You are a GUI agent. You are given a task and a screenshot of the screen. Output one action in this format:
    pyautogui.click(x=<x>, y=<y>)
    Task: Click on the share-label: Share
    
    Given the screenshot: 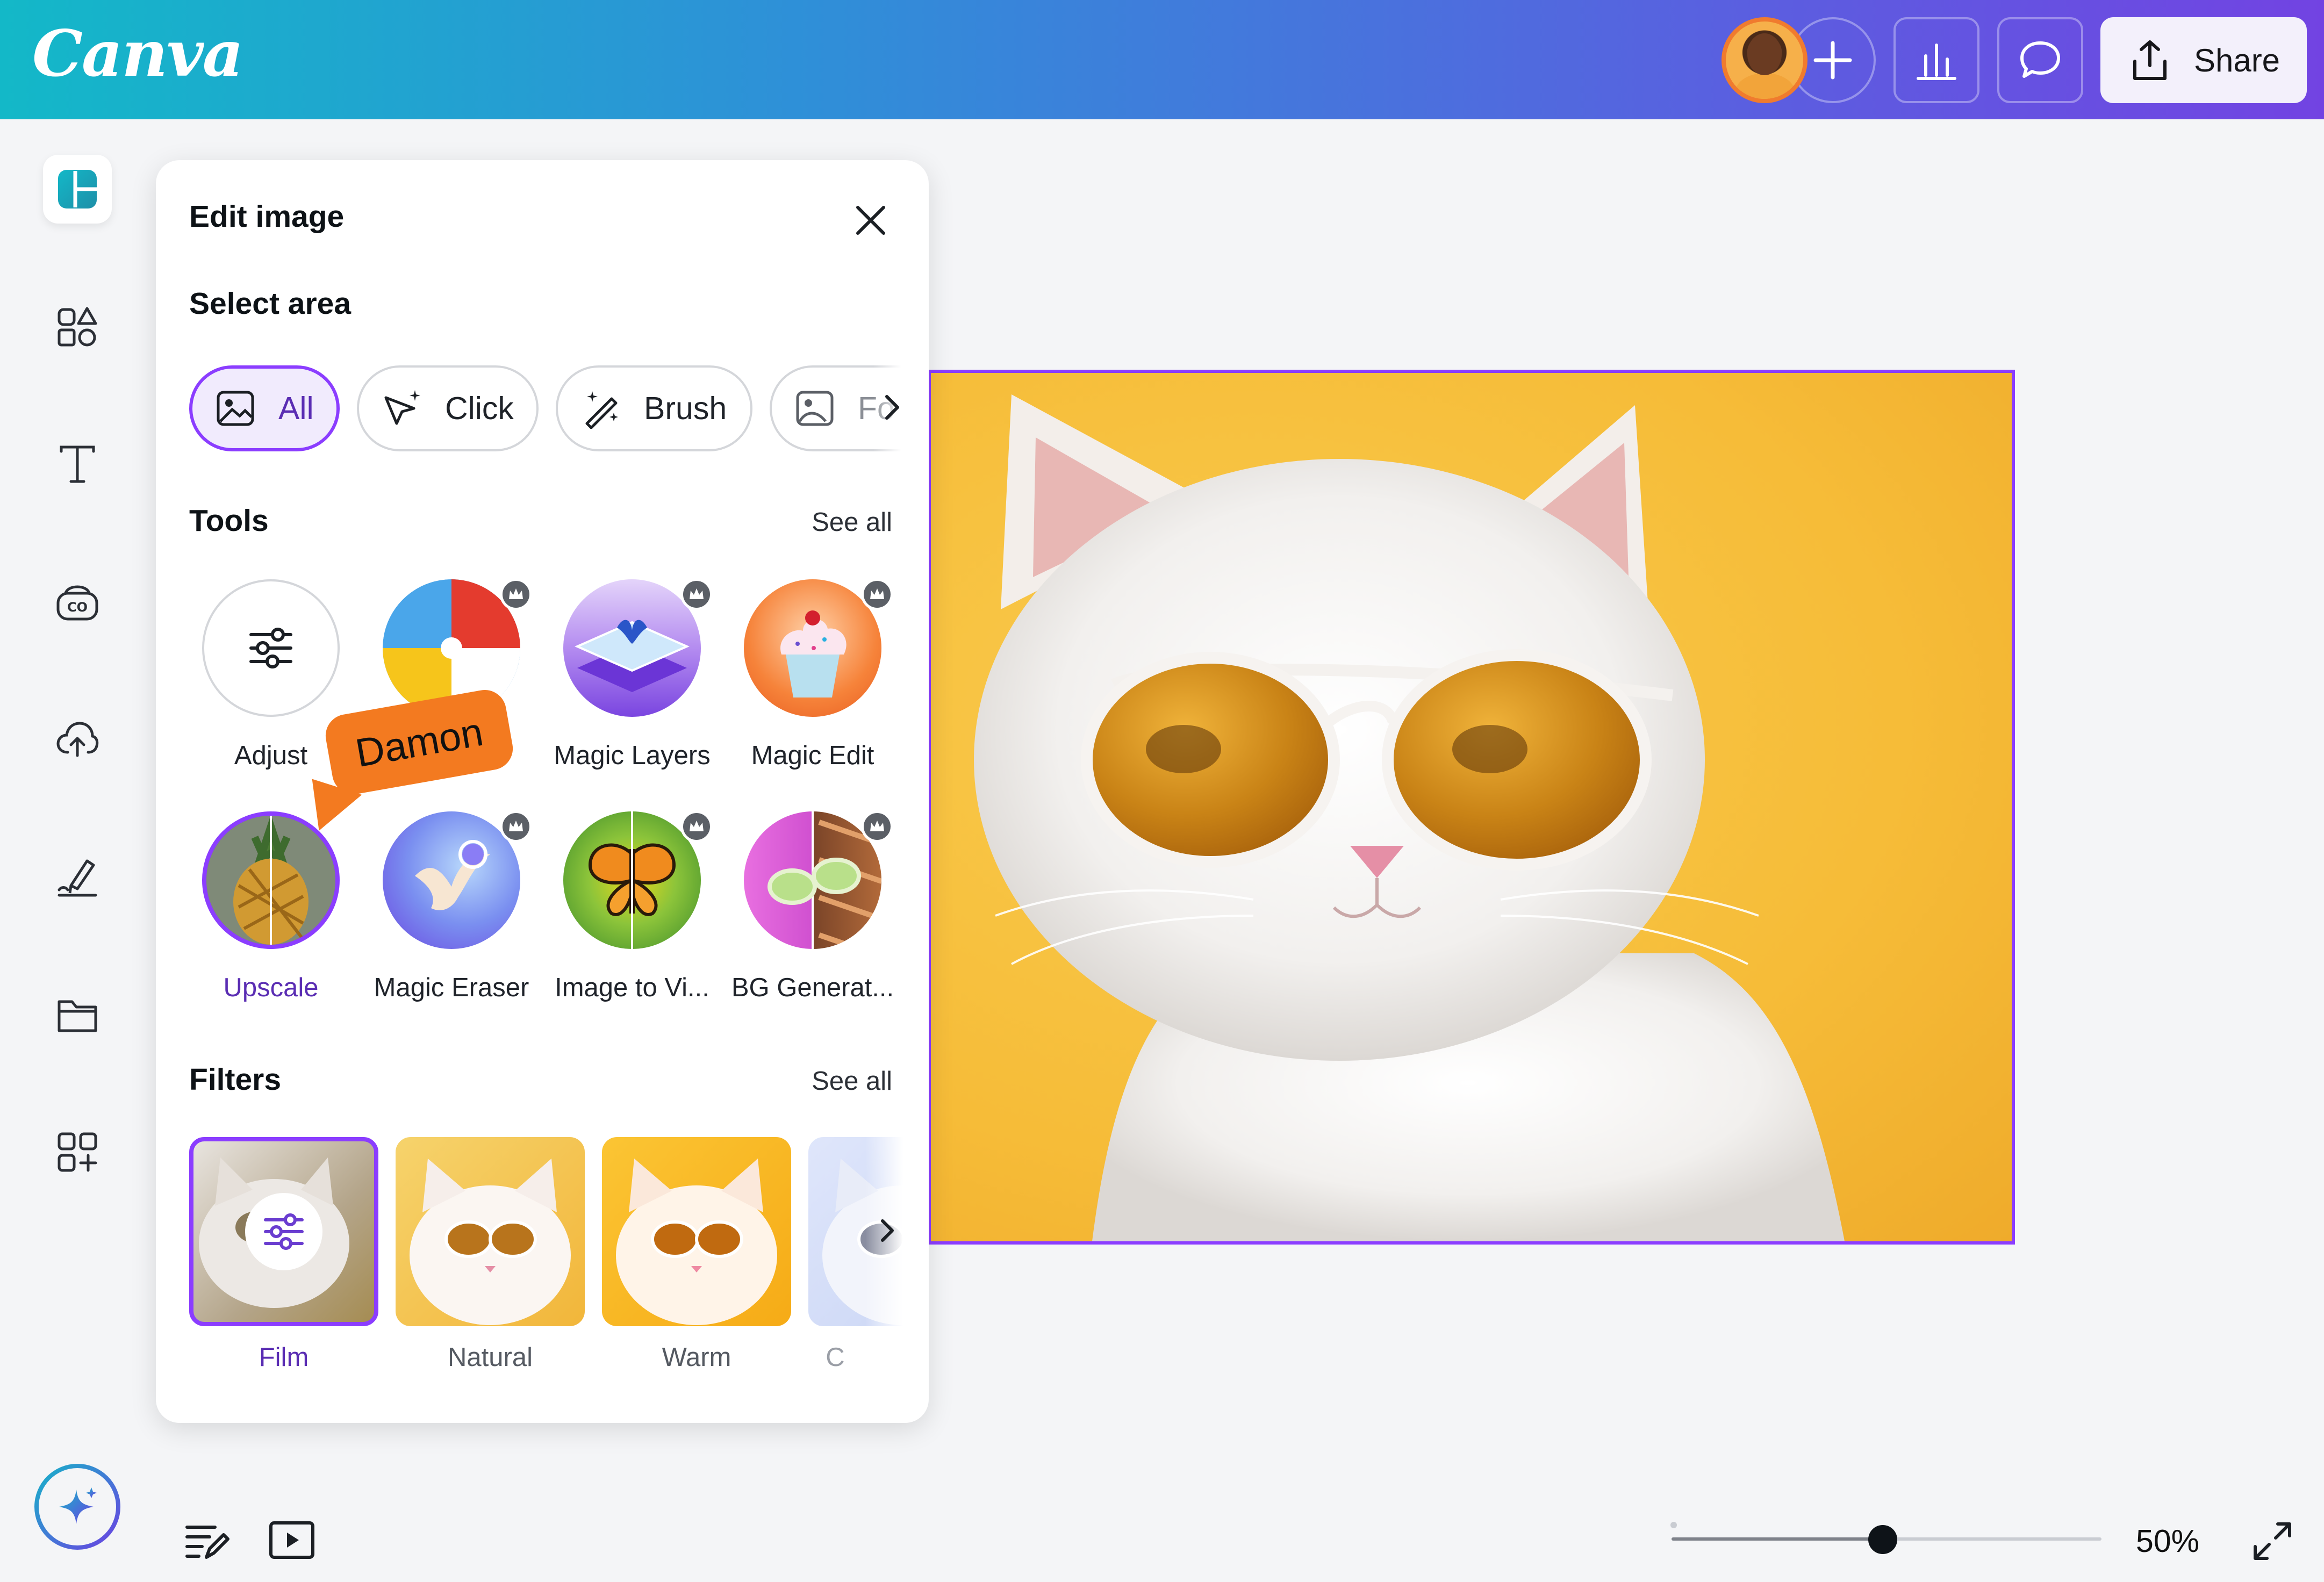 What is the action you would take?
    pyautogui.click(x=2236, y=60)
    